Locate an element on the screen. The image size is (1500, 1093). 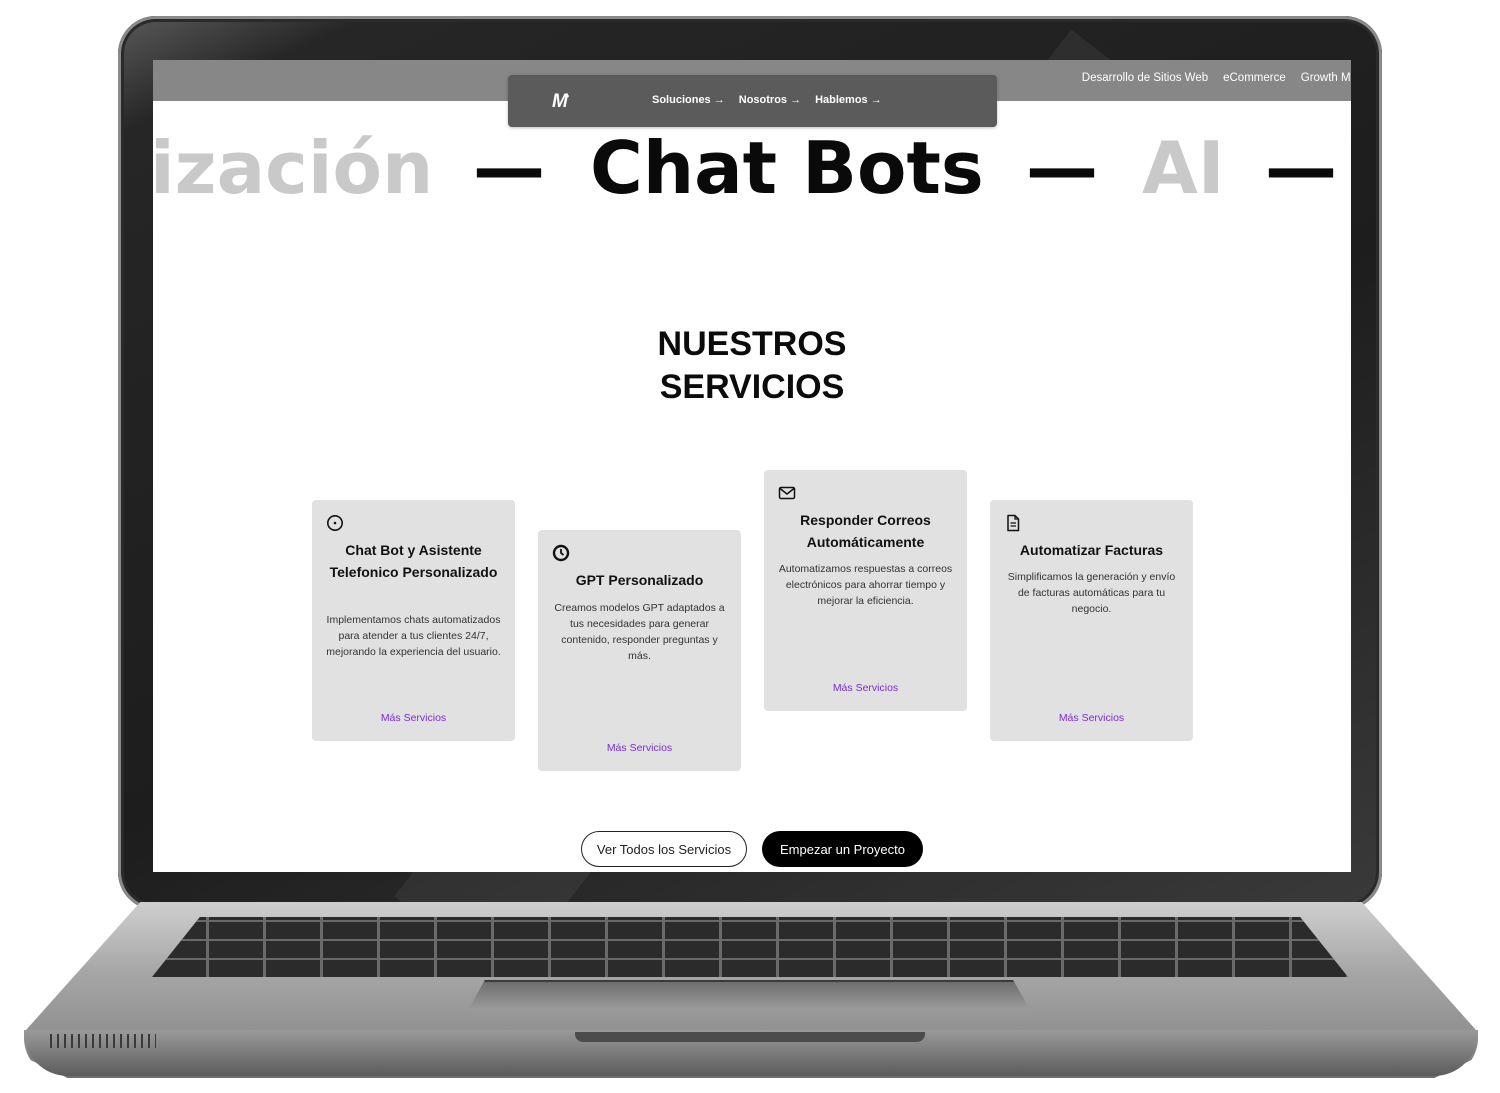
top-link-growth-marketing: Growth Ma is located at coordinates (1326, 78).